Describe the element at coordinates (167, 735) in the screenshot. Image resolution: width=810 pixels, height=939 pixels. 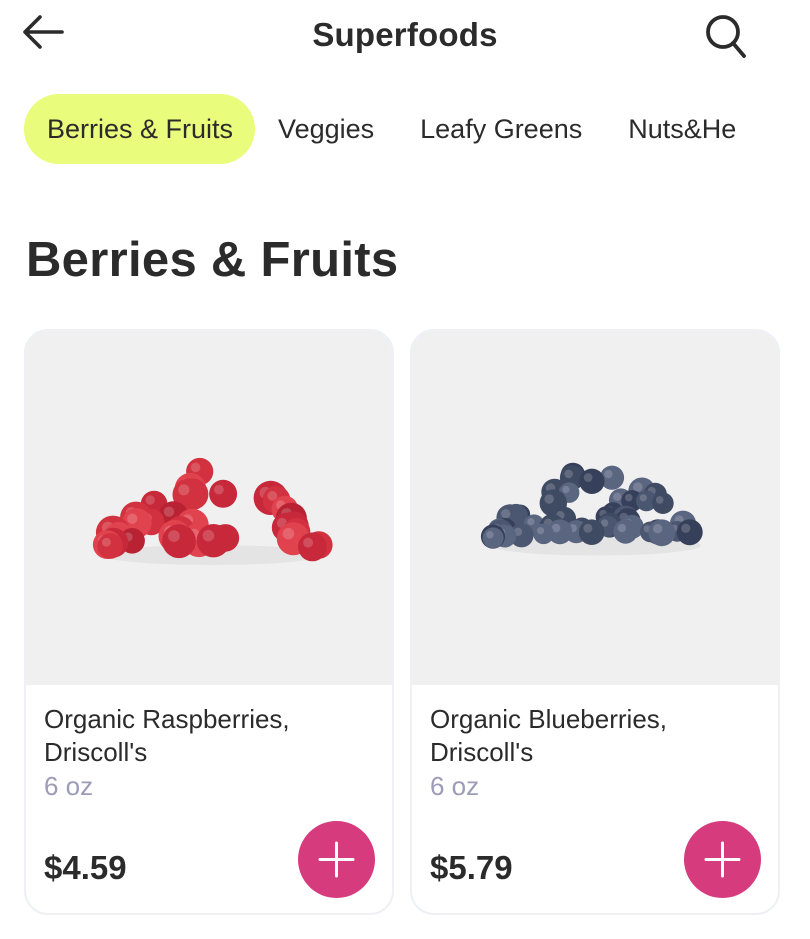
I see `product-name: Organic Raspberries, Driscoll's` at that location.